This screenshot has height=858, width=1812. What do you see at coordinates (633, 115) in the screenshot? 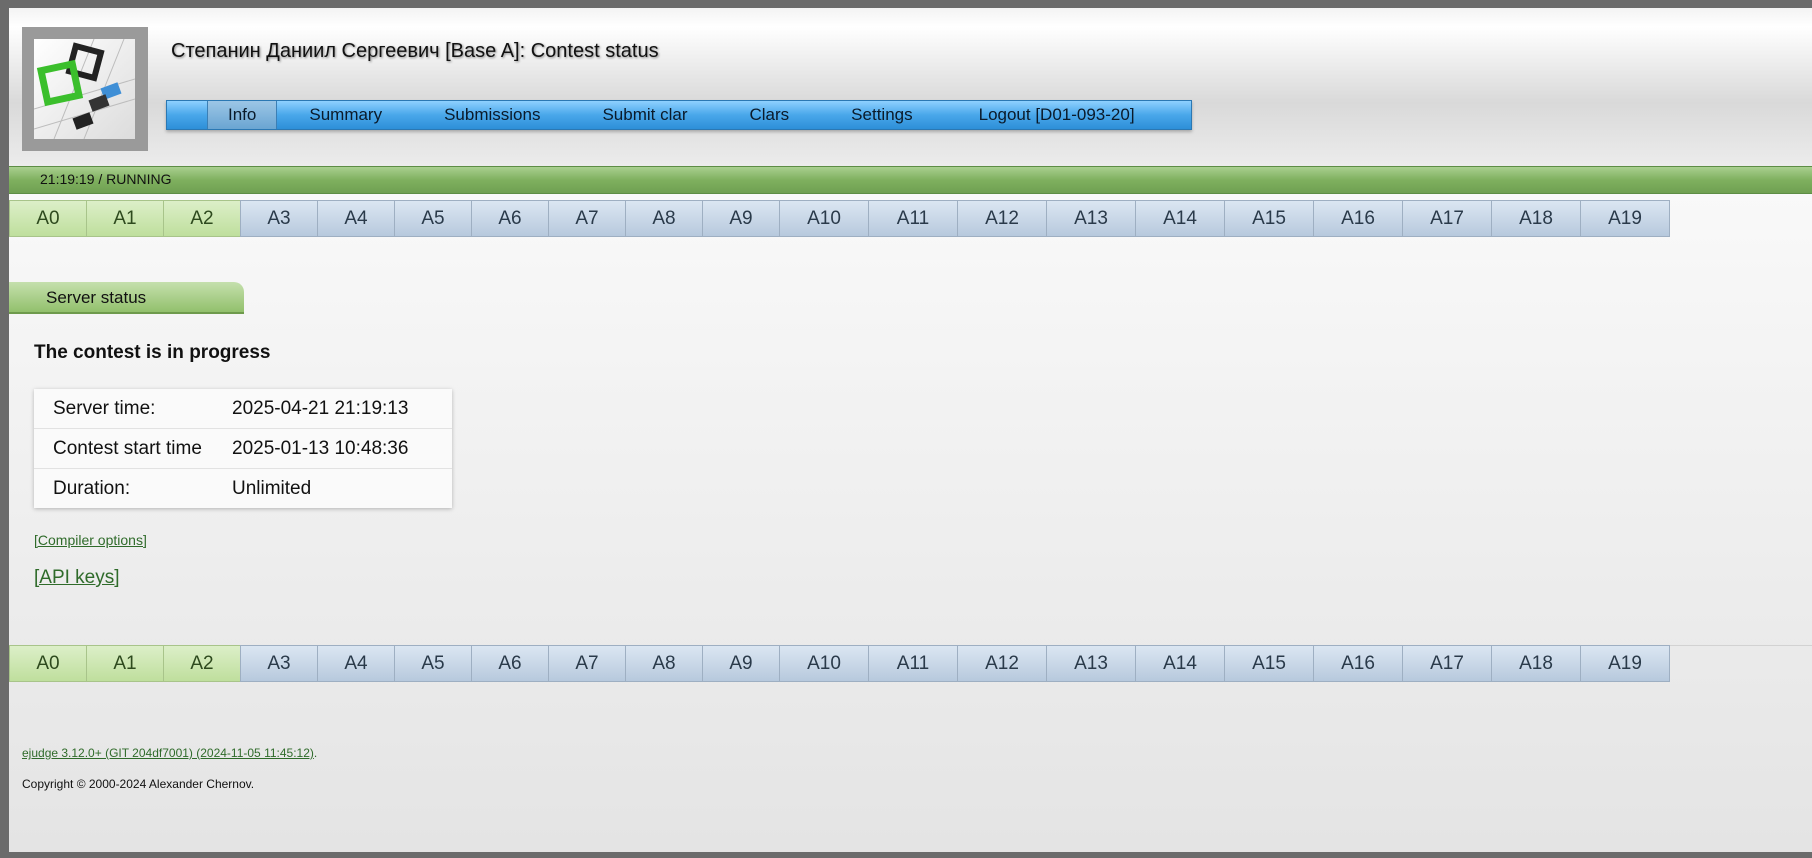
I see `menu-item-submit-clar: Submit clar` at bounding box center [633, 115].